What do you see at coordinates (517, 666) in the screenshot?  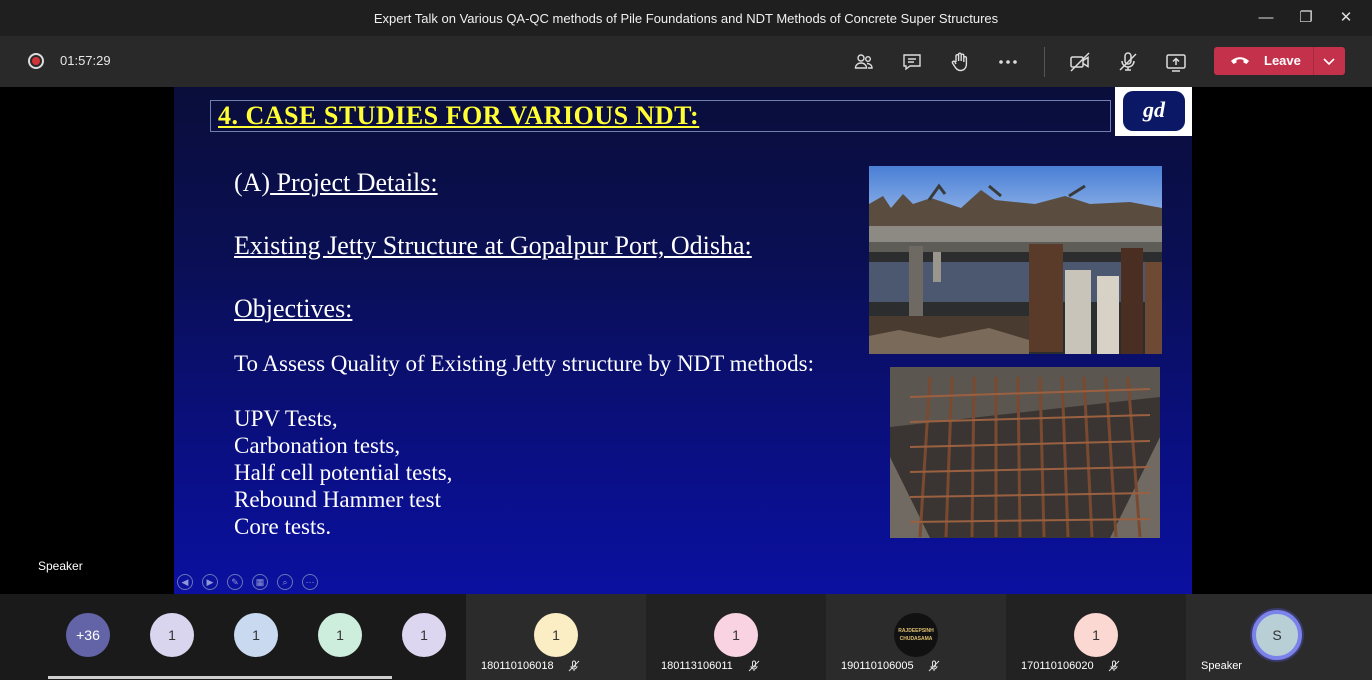 I see `participant-name: 180110106018` at bounding box center [517, 666].